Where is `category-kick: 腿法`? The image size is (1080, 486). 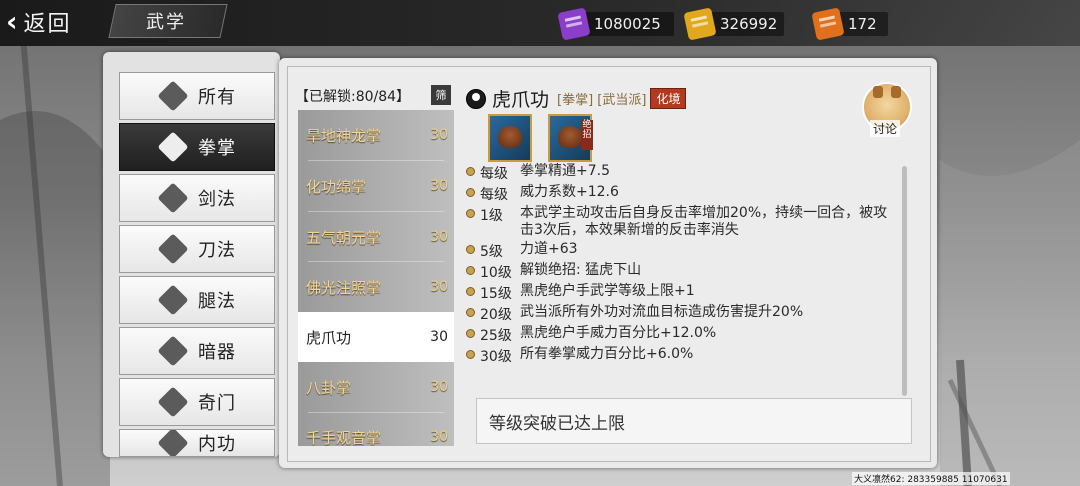 category-kick: 腿法 is located at coordinates (197, 300).